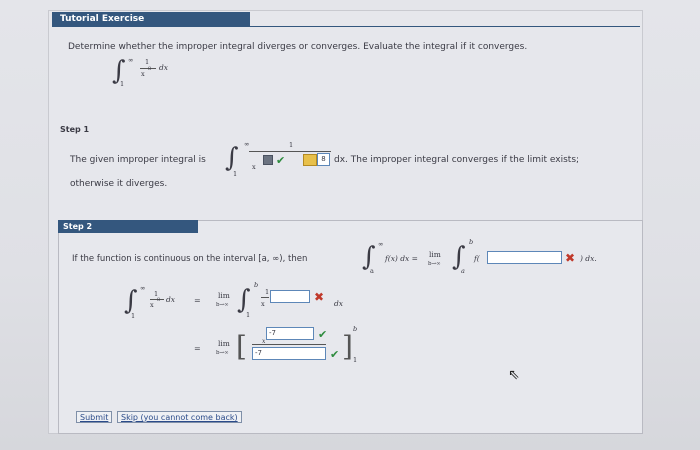 The image size is (700, 450). I want to click on step1-lower-limit: 1, so click(235, 174).